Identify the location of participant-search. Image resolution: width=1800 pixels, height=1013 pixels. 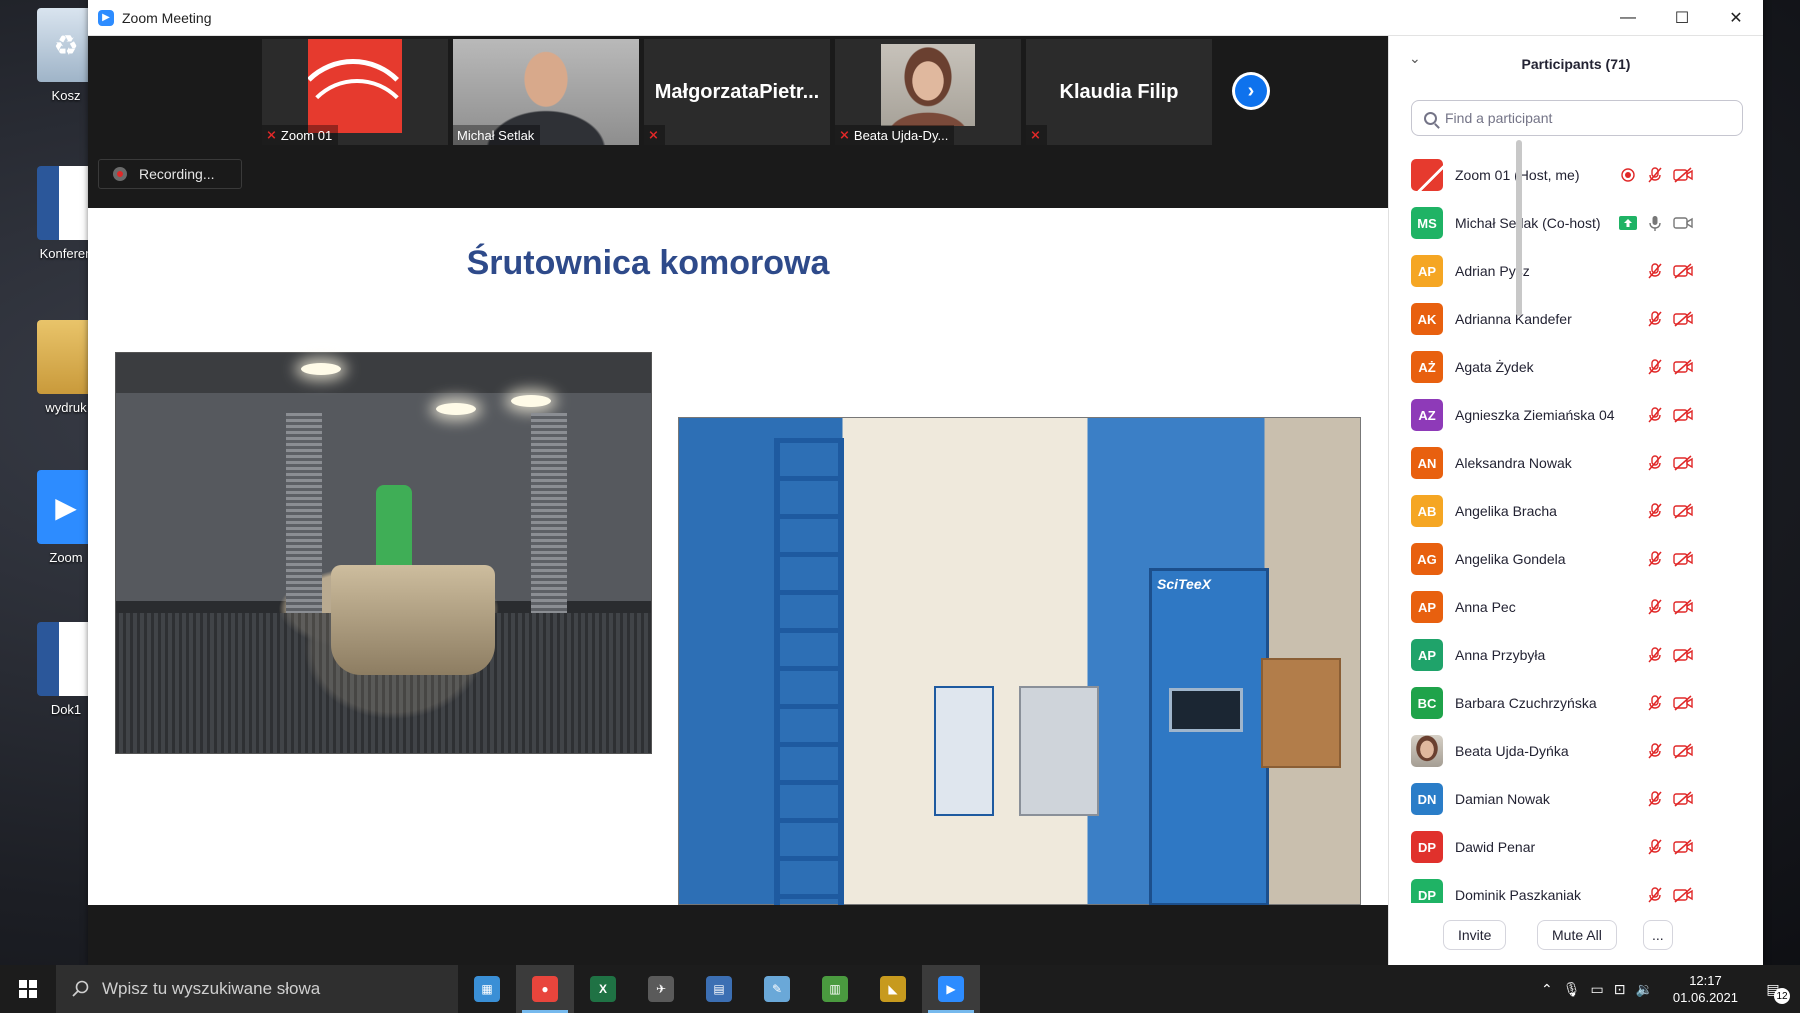
(1577, 118).